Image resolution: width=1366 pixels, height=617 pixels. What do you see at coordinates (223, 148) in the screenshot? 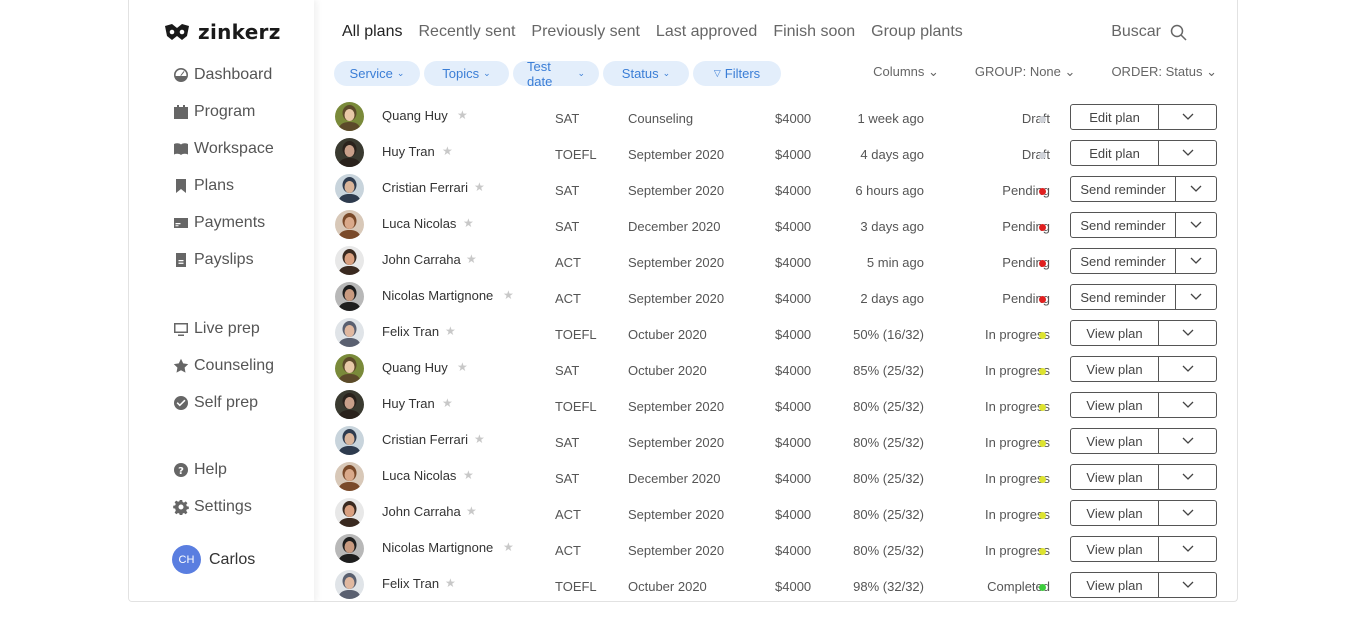
I see `sidebar-item-workspace: Workspace` at bounding box center [223, 148].